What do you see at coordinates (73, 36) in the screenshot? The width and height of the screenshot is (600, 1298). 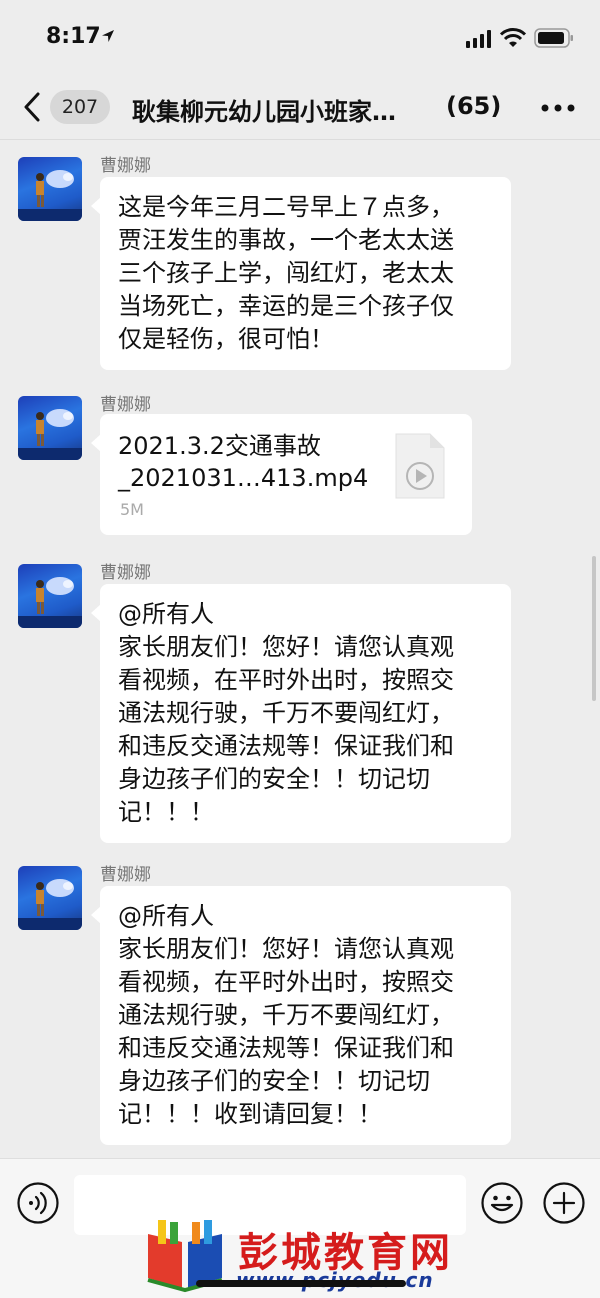 I see `status-time: 8:17` at bounding box center [73, 36].